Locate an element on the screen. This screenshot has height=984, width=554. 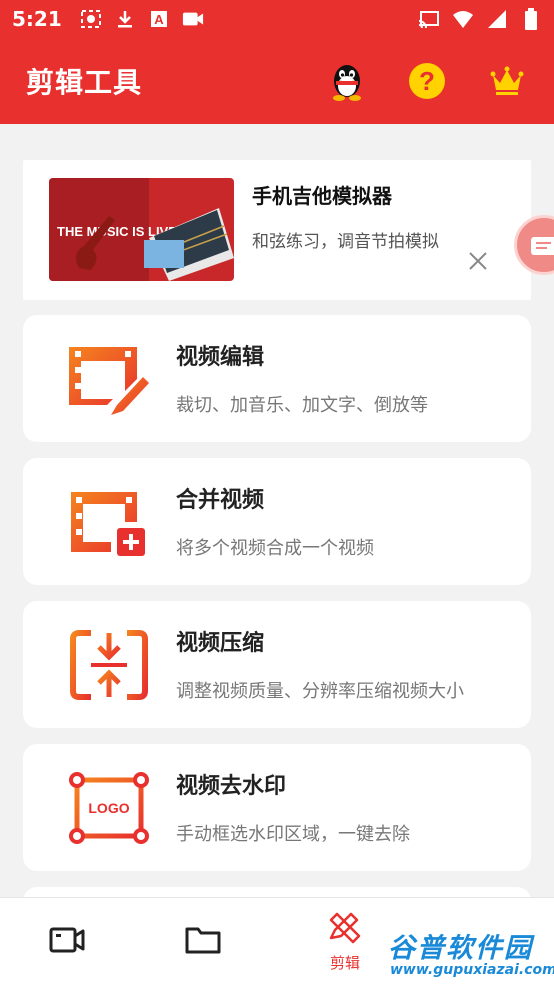
ad-subtitle: 和弦练习，调音节拍模拟 is located at coordinates (345, 242).